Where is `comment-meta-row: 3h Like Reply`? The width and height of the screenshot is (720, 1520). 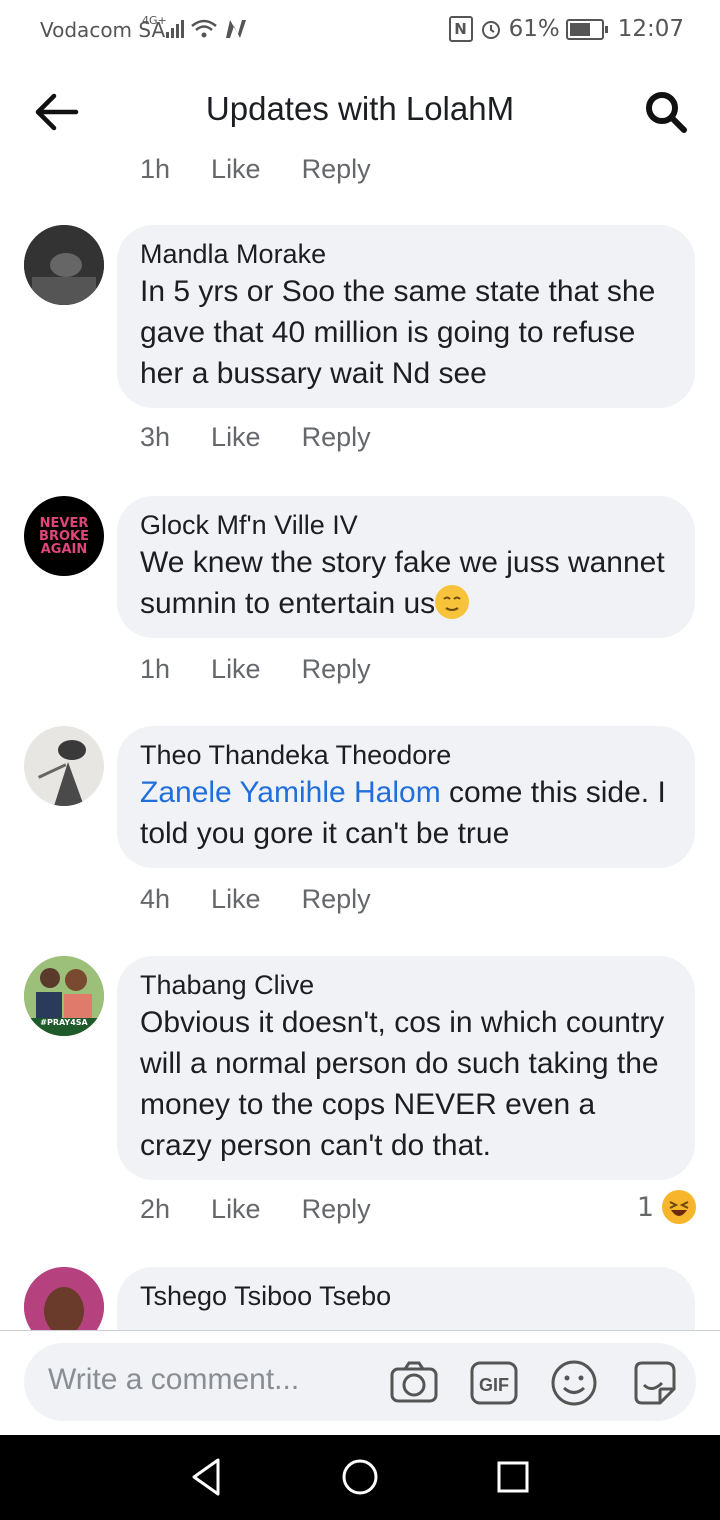 comment-meta-row: 3h Like Reply is located at coordinates (276, 437).